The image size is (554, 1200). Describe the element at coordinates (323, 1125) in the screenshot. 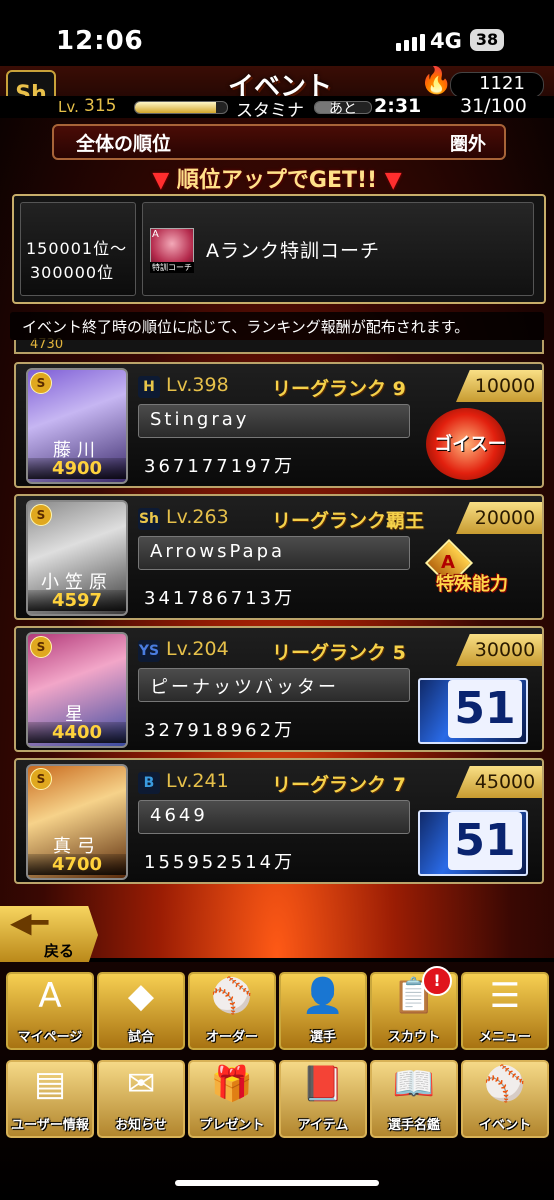

I see `nav-label: アイテム` at that location.